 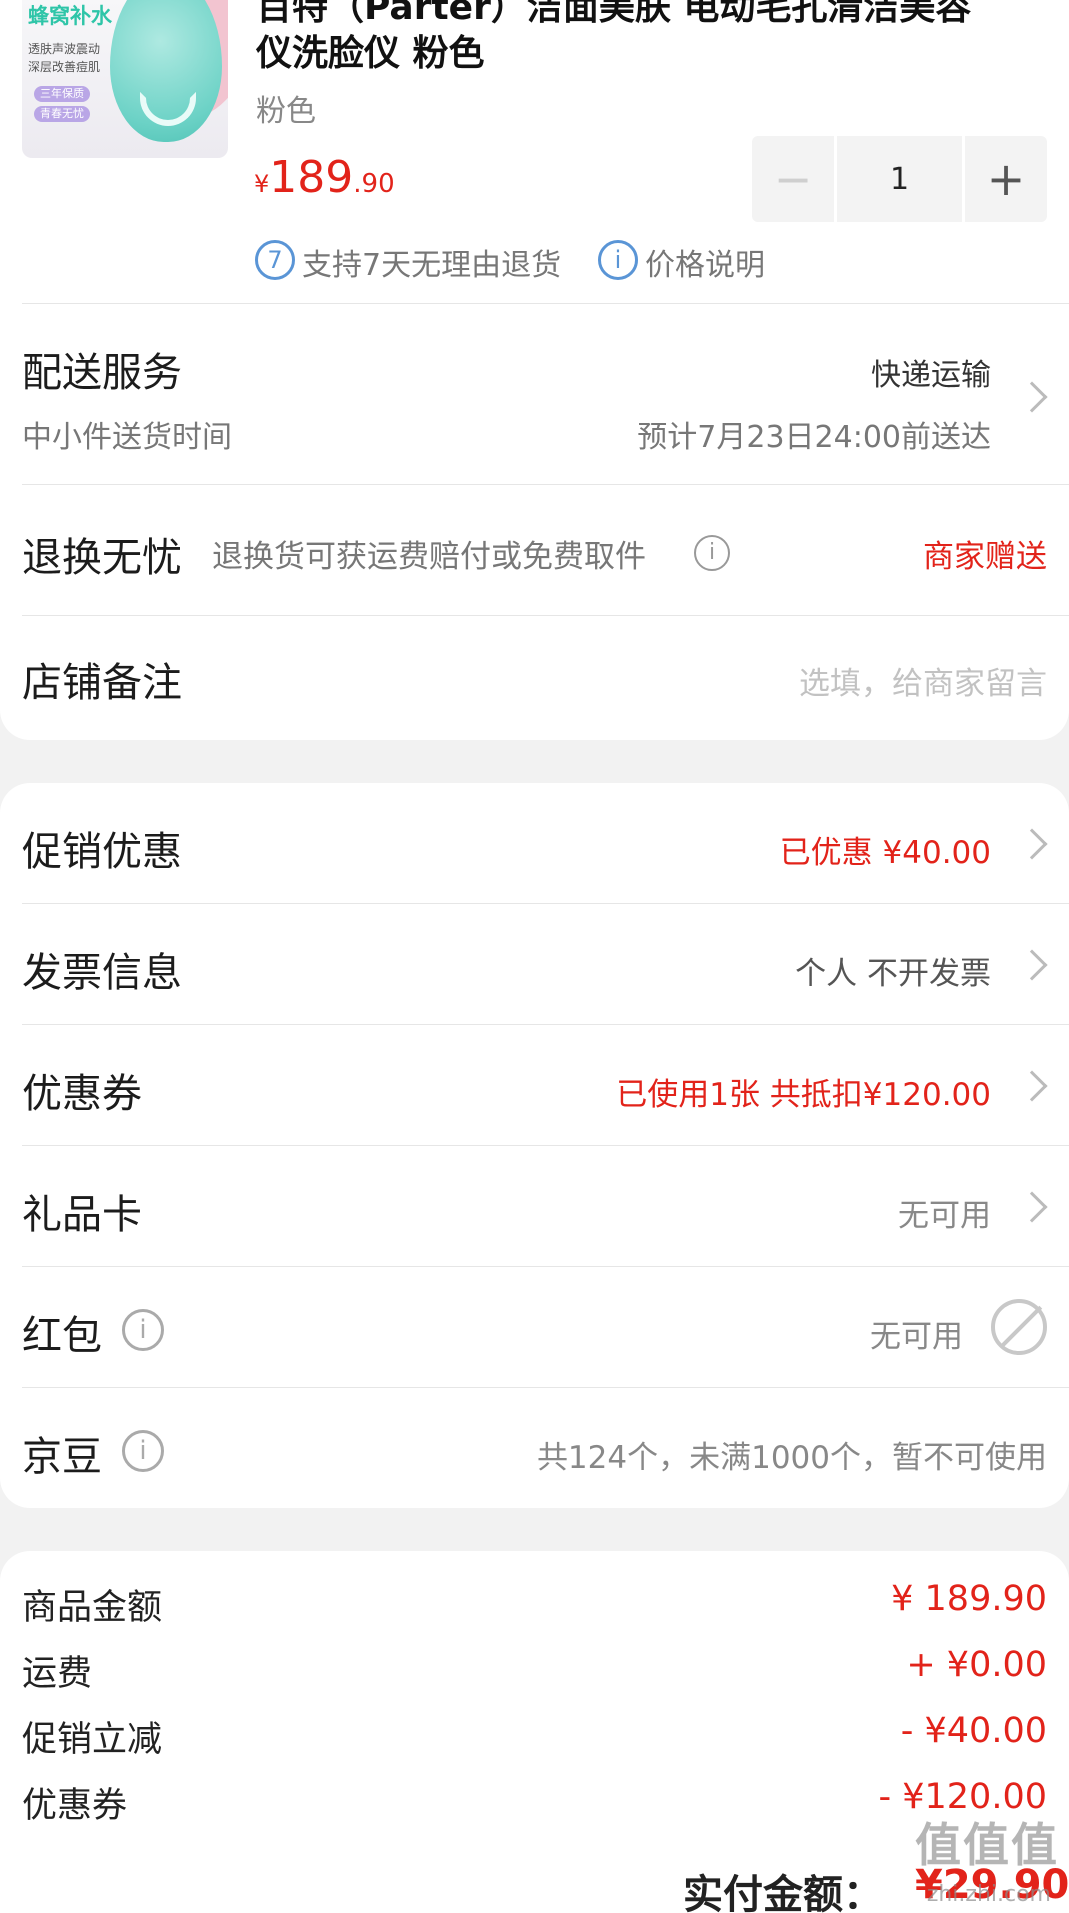 I want to click on product-image: 蜂窝补水 透肤声波震动 深层改善痘肌 三年保质 青春无忧, so click(x=125, y=79).